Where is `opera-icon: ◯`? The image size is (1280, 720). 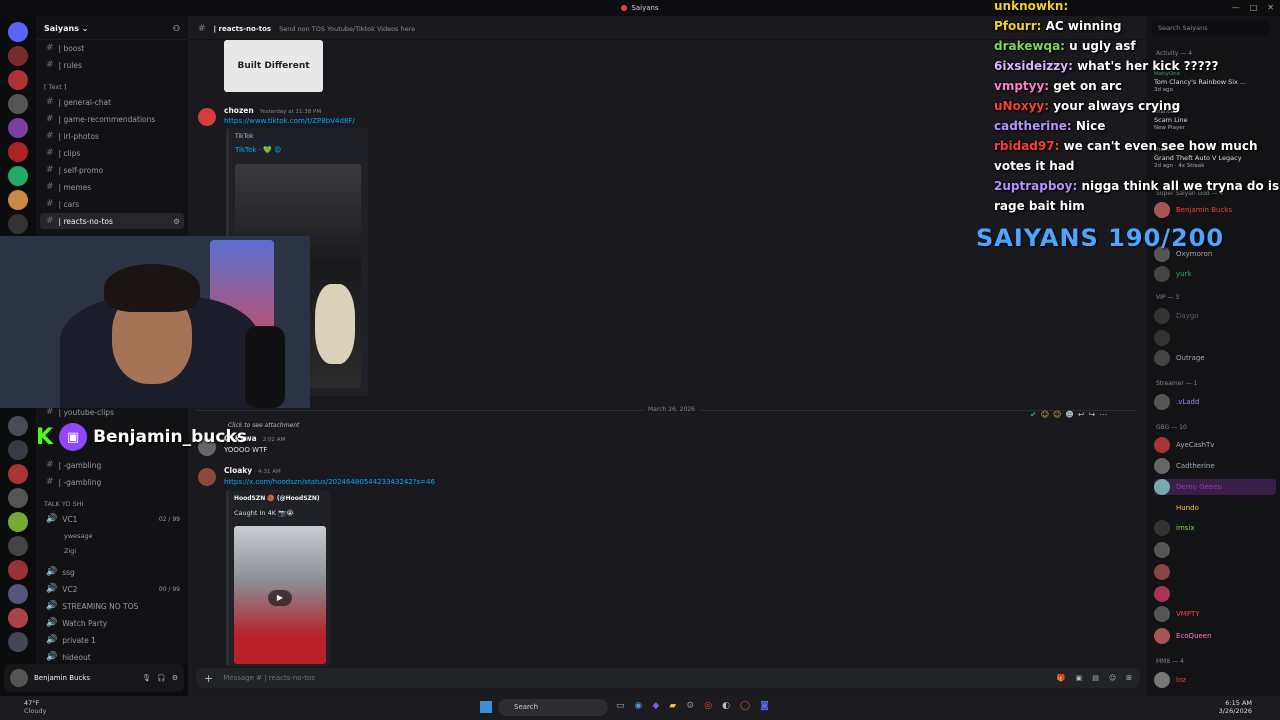 opera-icon: ◯ is located at coordinates (745, 706).